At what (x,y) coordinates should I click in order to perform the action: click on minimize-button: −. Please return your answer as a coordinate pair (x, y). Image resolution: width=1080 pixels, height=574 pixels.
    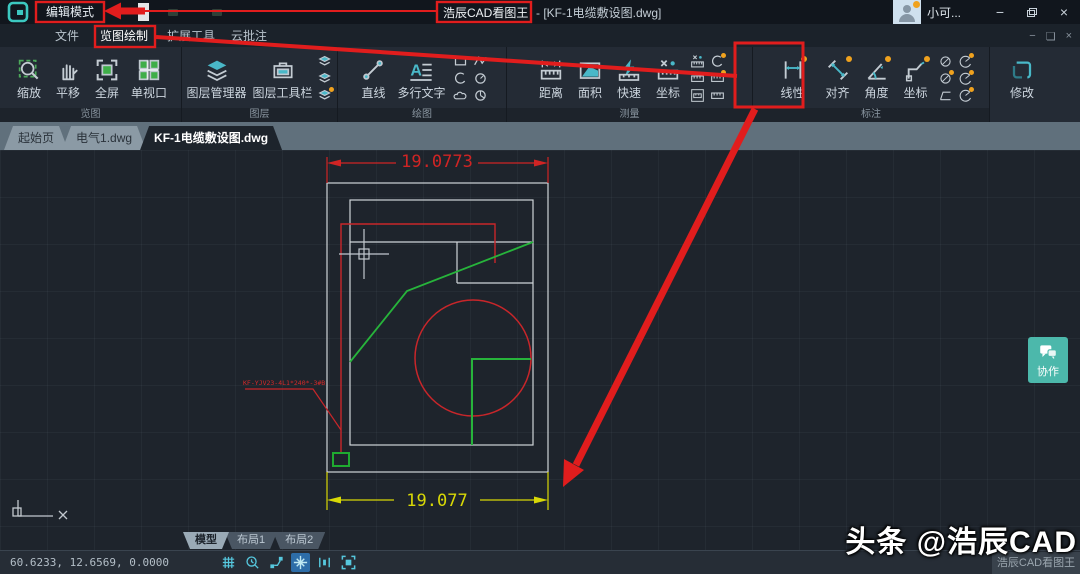
    Looking at the image, I should click on (1000, 12).